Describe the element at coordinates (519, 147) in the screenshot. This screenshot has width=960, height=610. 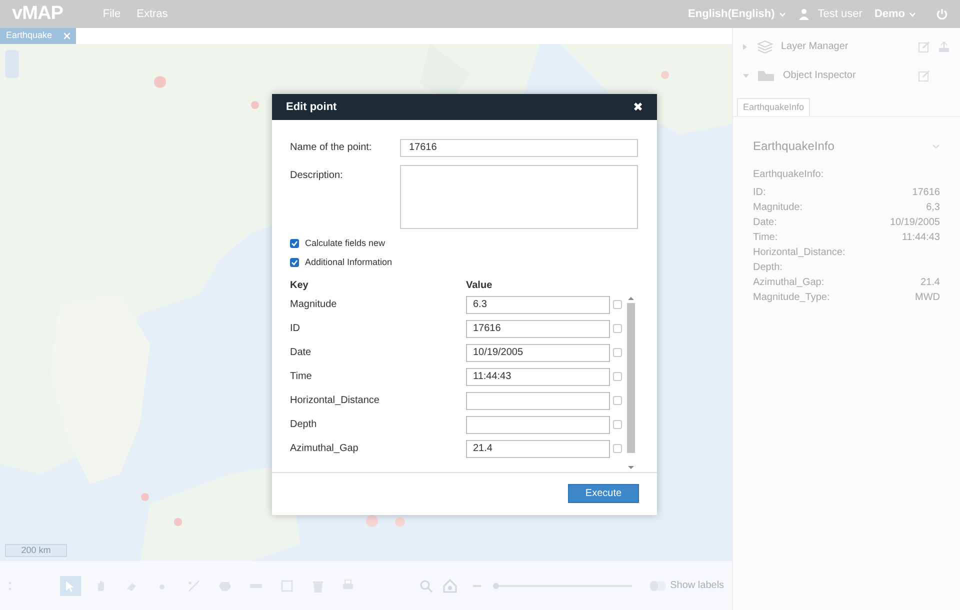
I see `name-field: 17616` at that location.